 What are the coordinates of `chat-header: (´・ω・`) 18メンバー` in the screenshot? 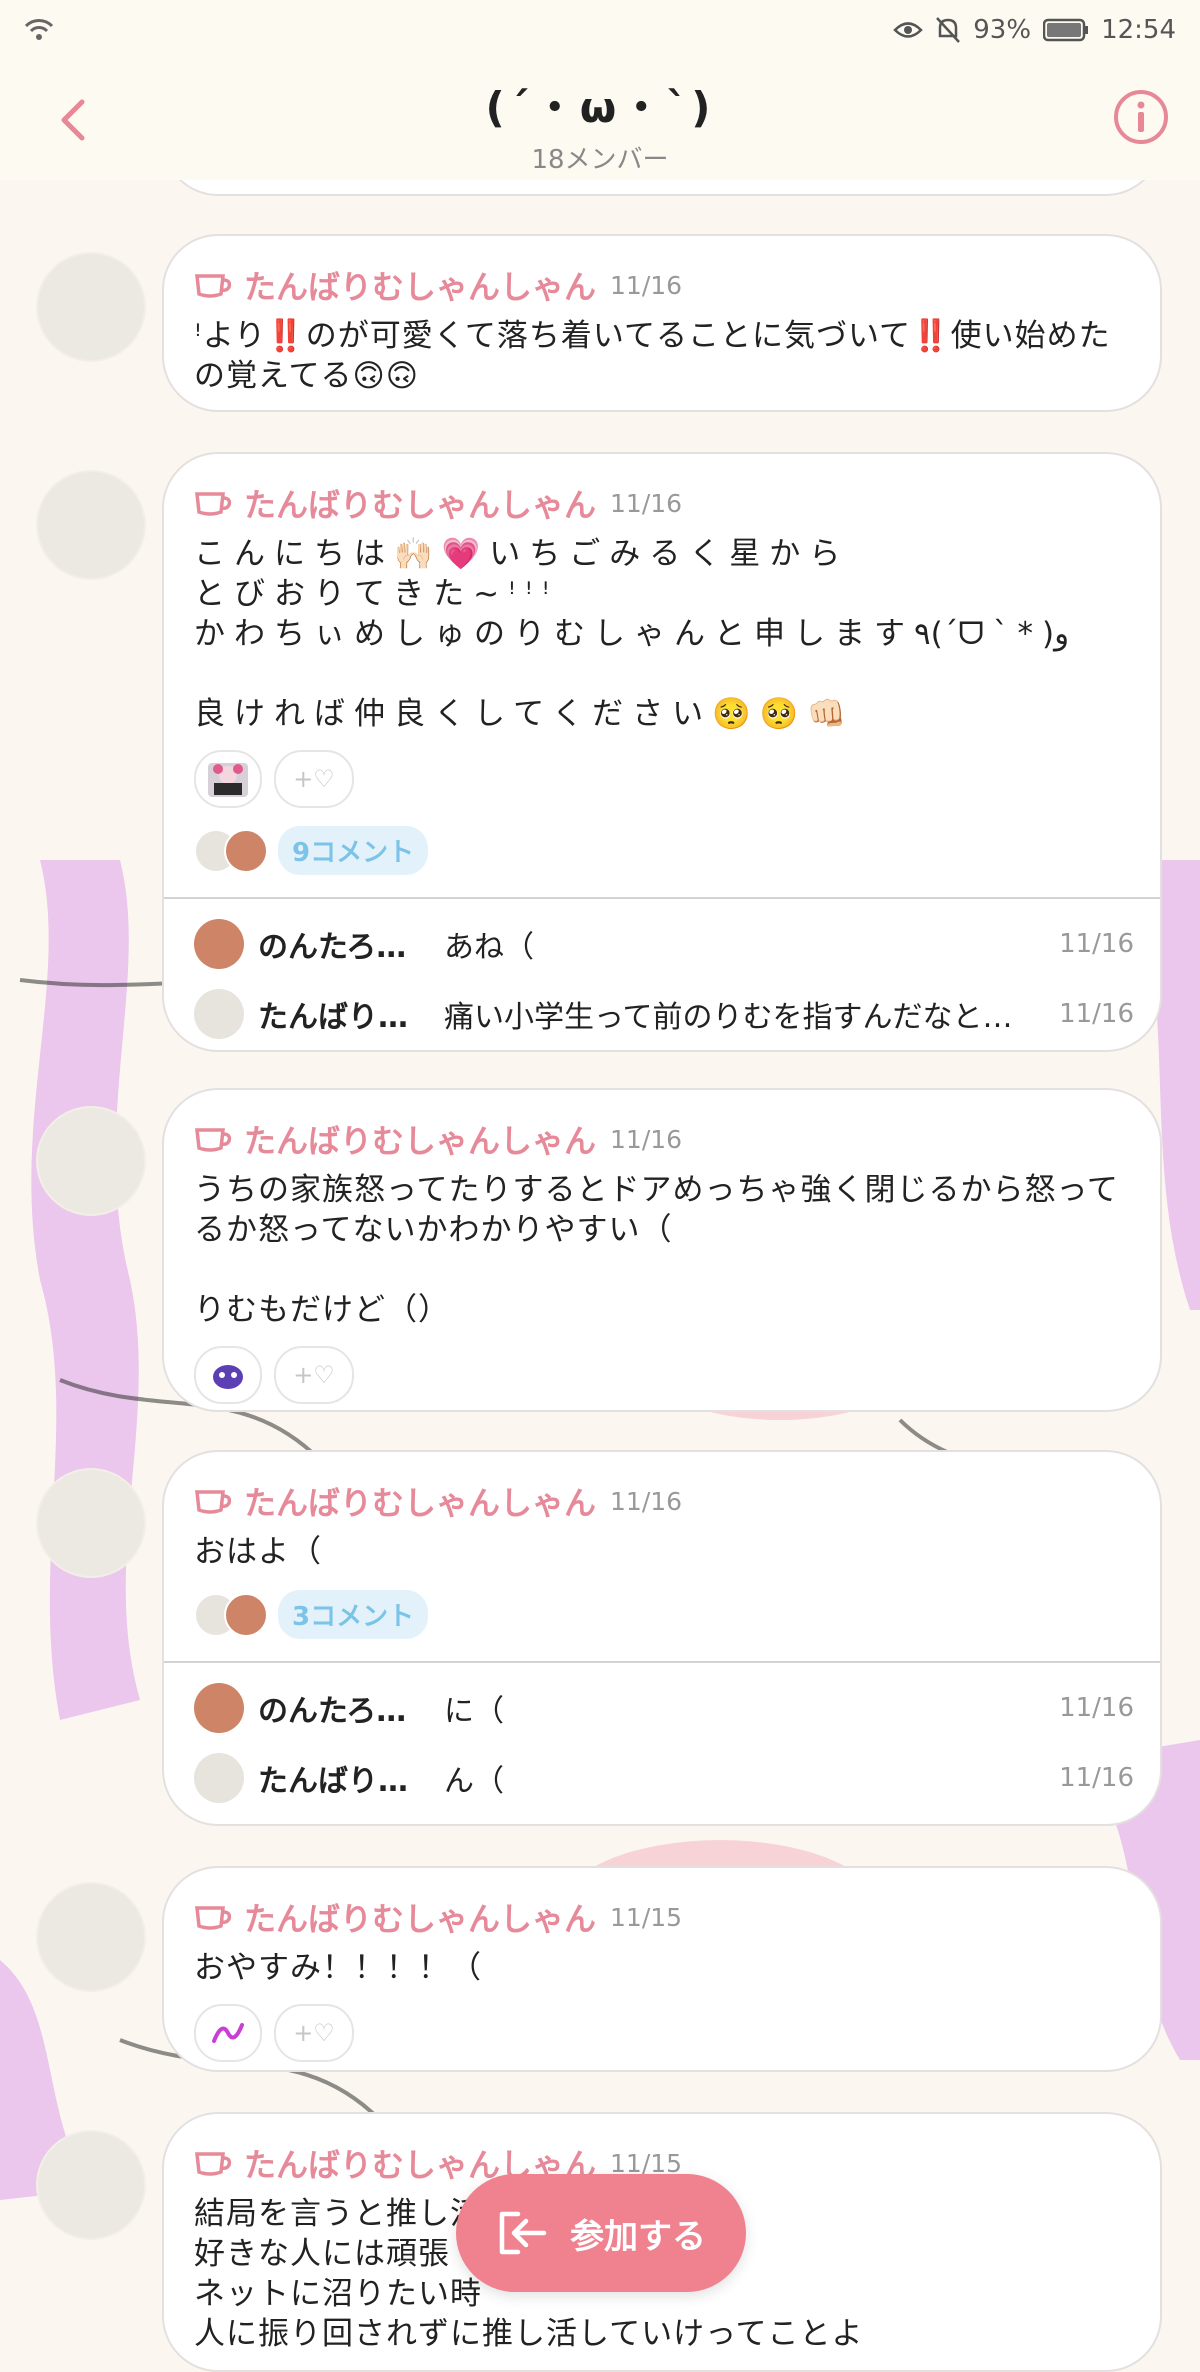 It's located at (600, 120).